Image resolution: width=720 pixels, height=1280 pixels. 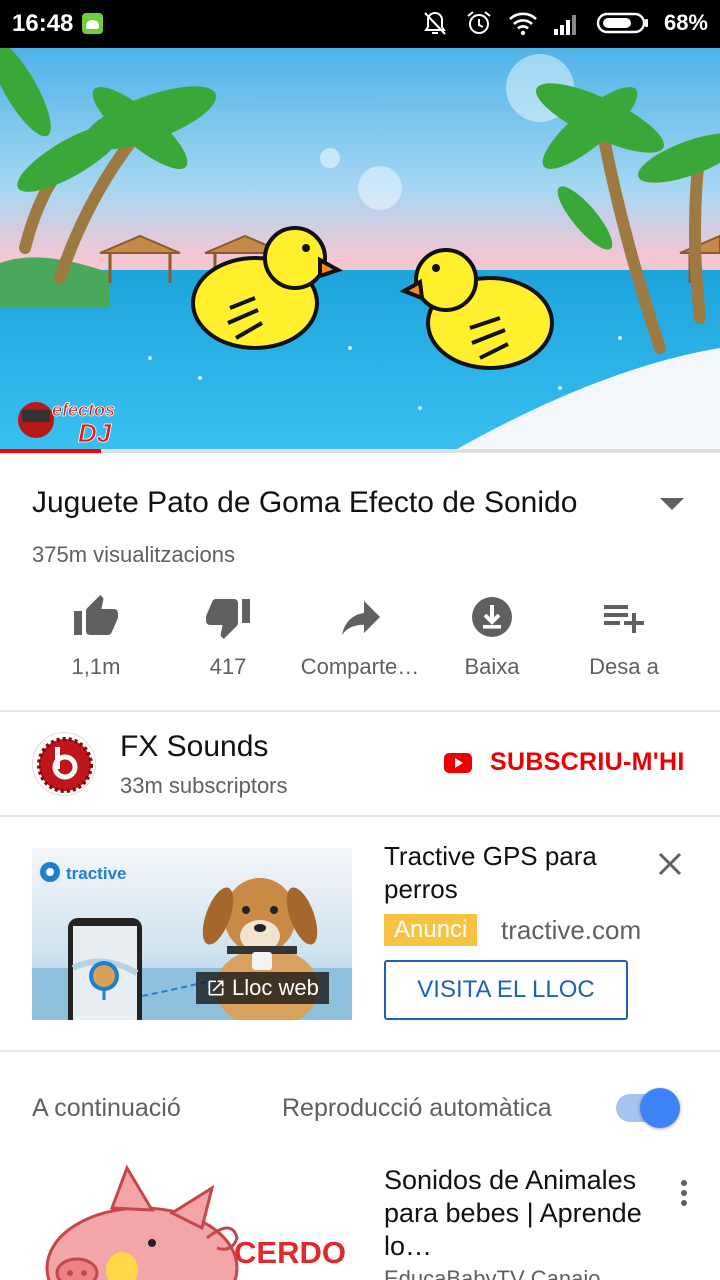 I want to click on ad-title: Tractive GPS para perros, so click(x=504, y=873).